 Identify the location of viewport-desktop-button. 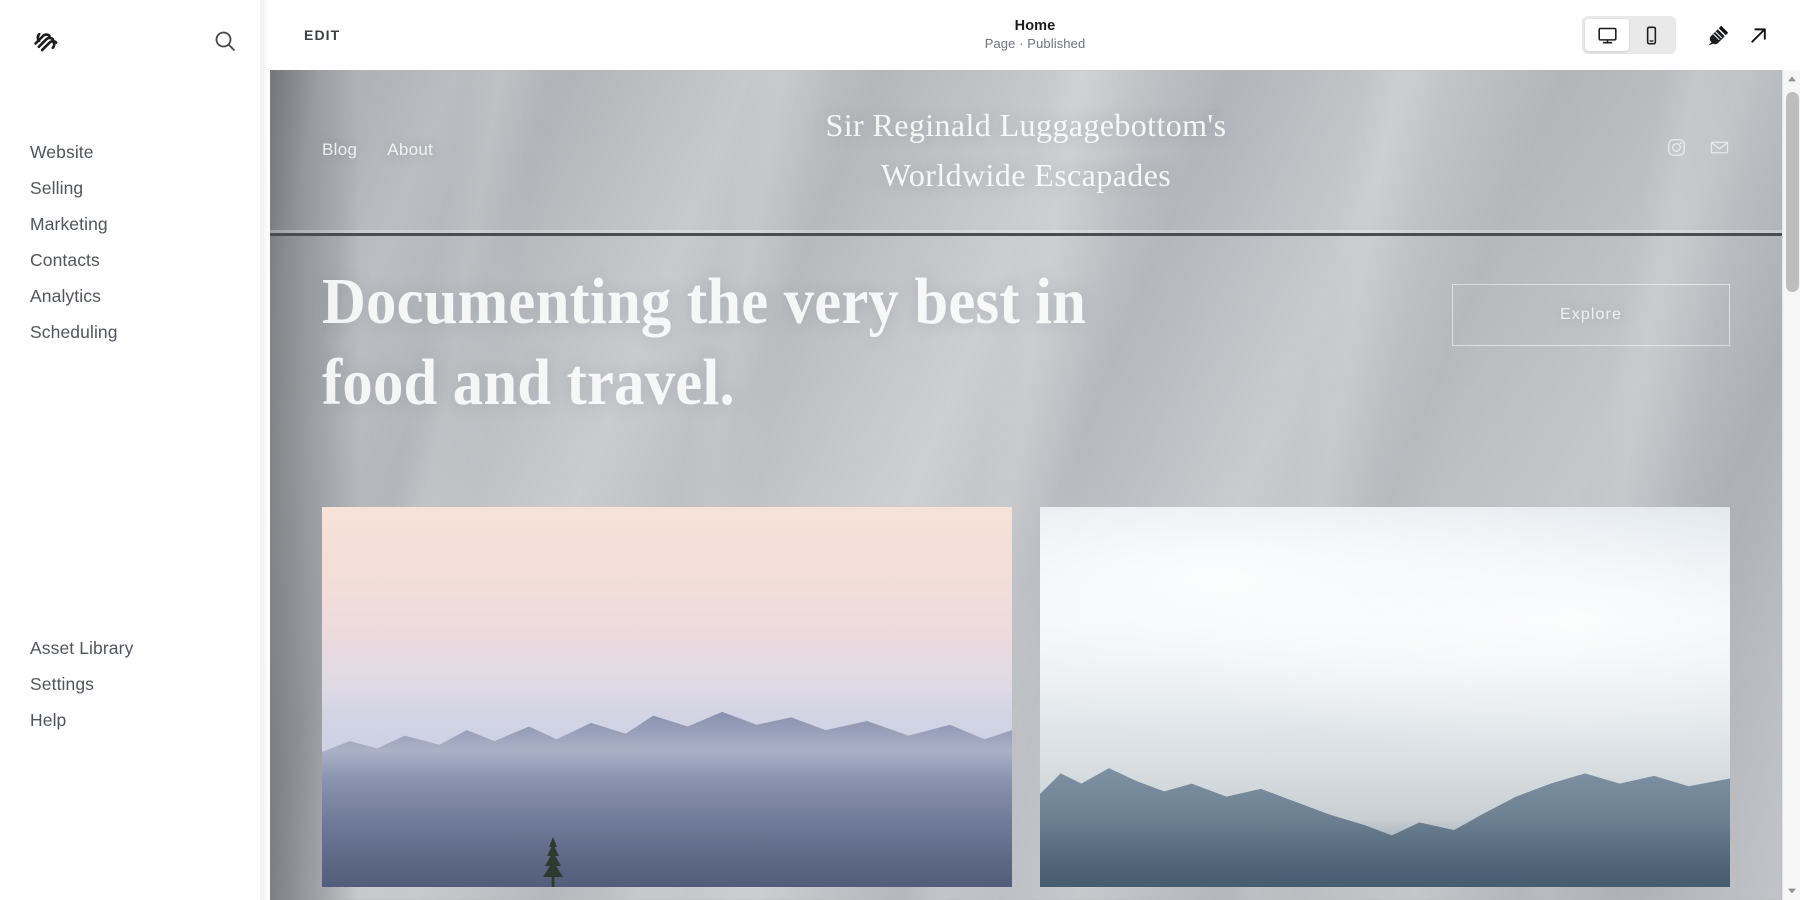
(1607, 35).